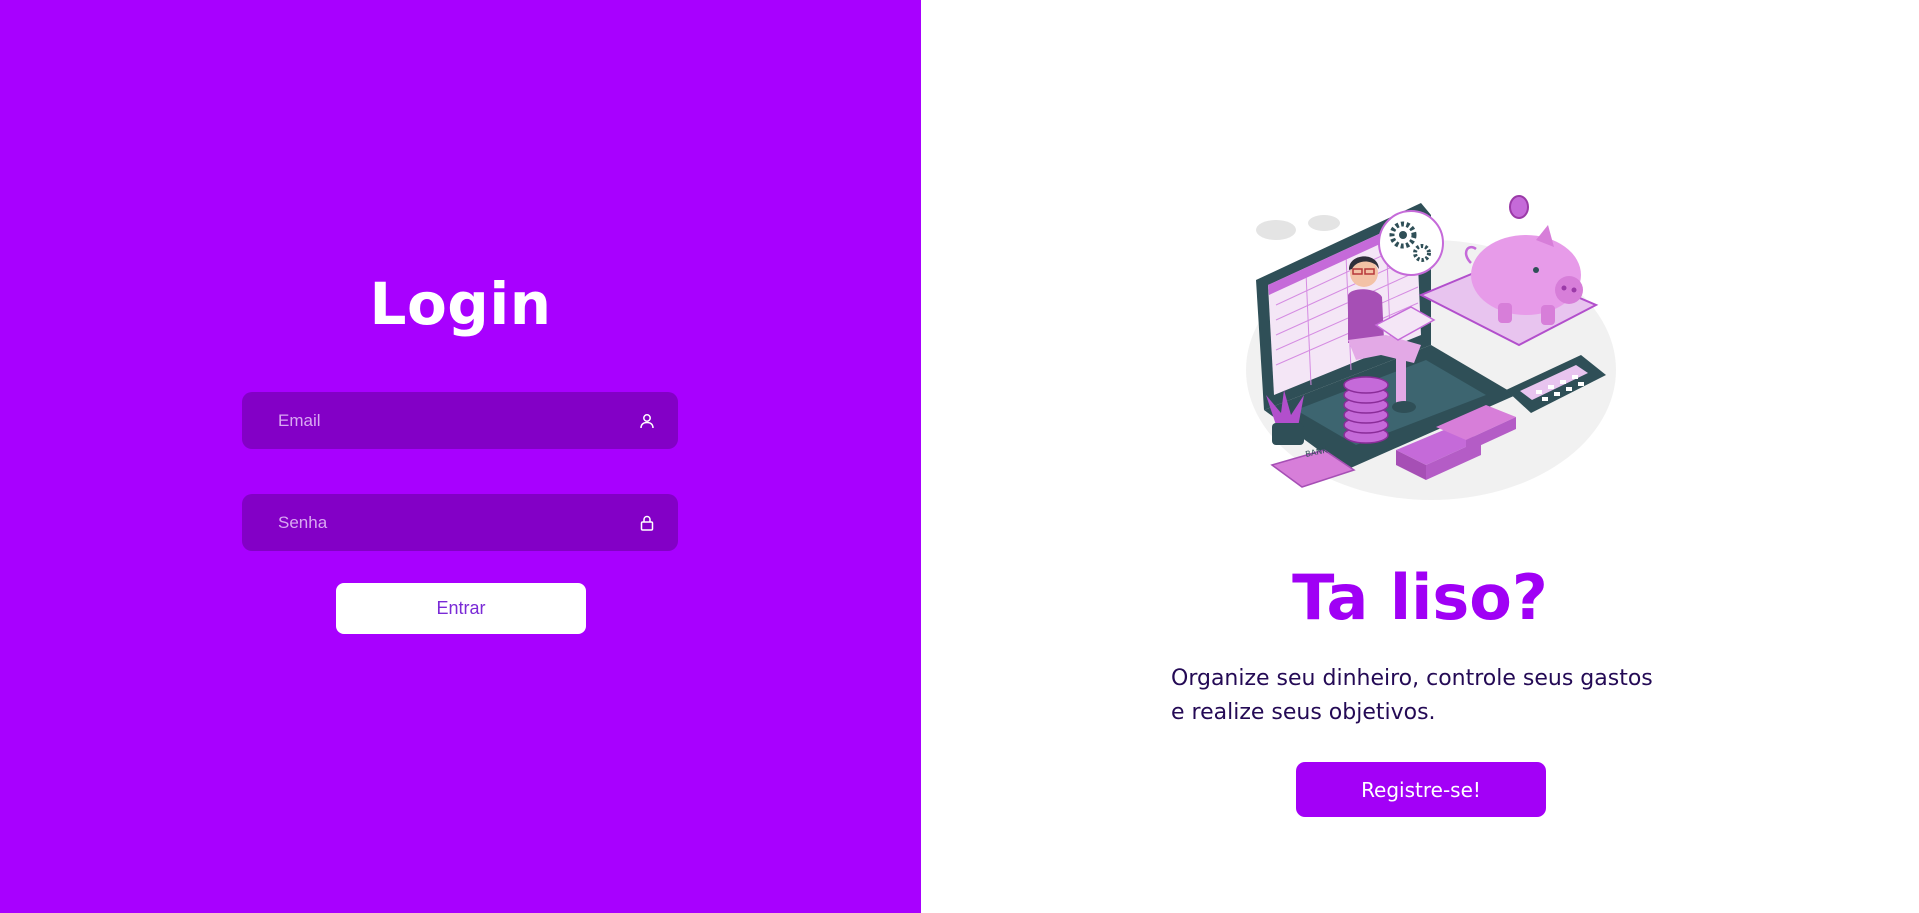 This screenshot has width=1919, height=913. What do you see at coordinates (1569, 290) in the screenshot?
I see `piggy-snout` at bounding box center [1569, 290].